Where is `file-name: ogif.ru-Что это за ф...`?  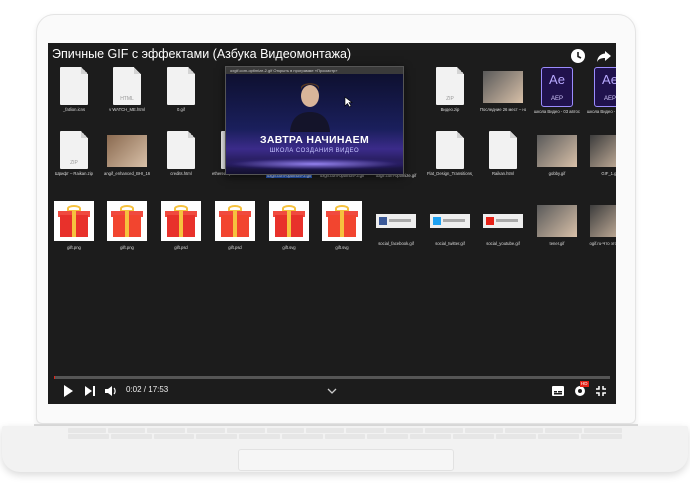 file-name: ogif.ru-Что это за ф... is located at coordinates (602, 243).